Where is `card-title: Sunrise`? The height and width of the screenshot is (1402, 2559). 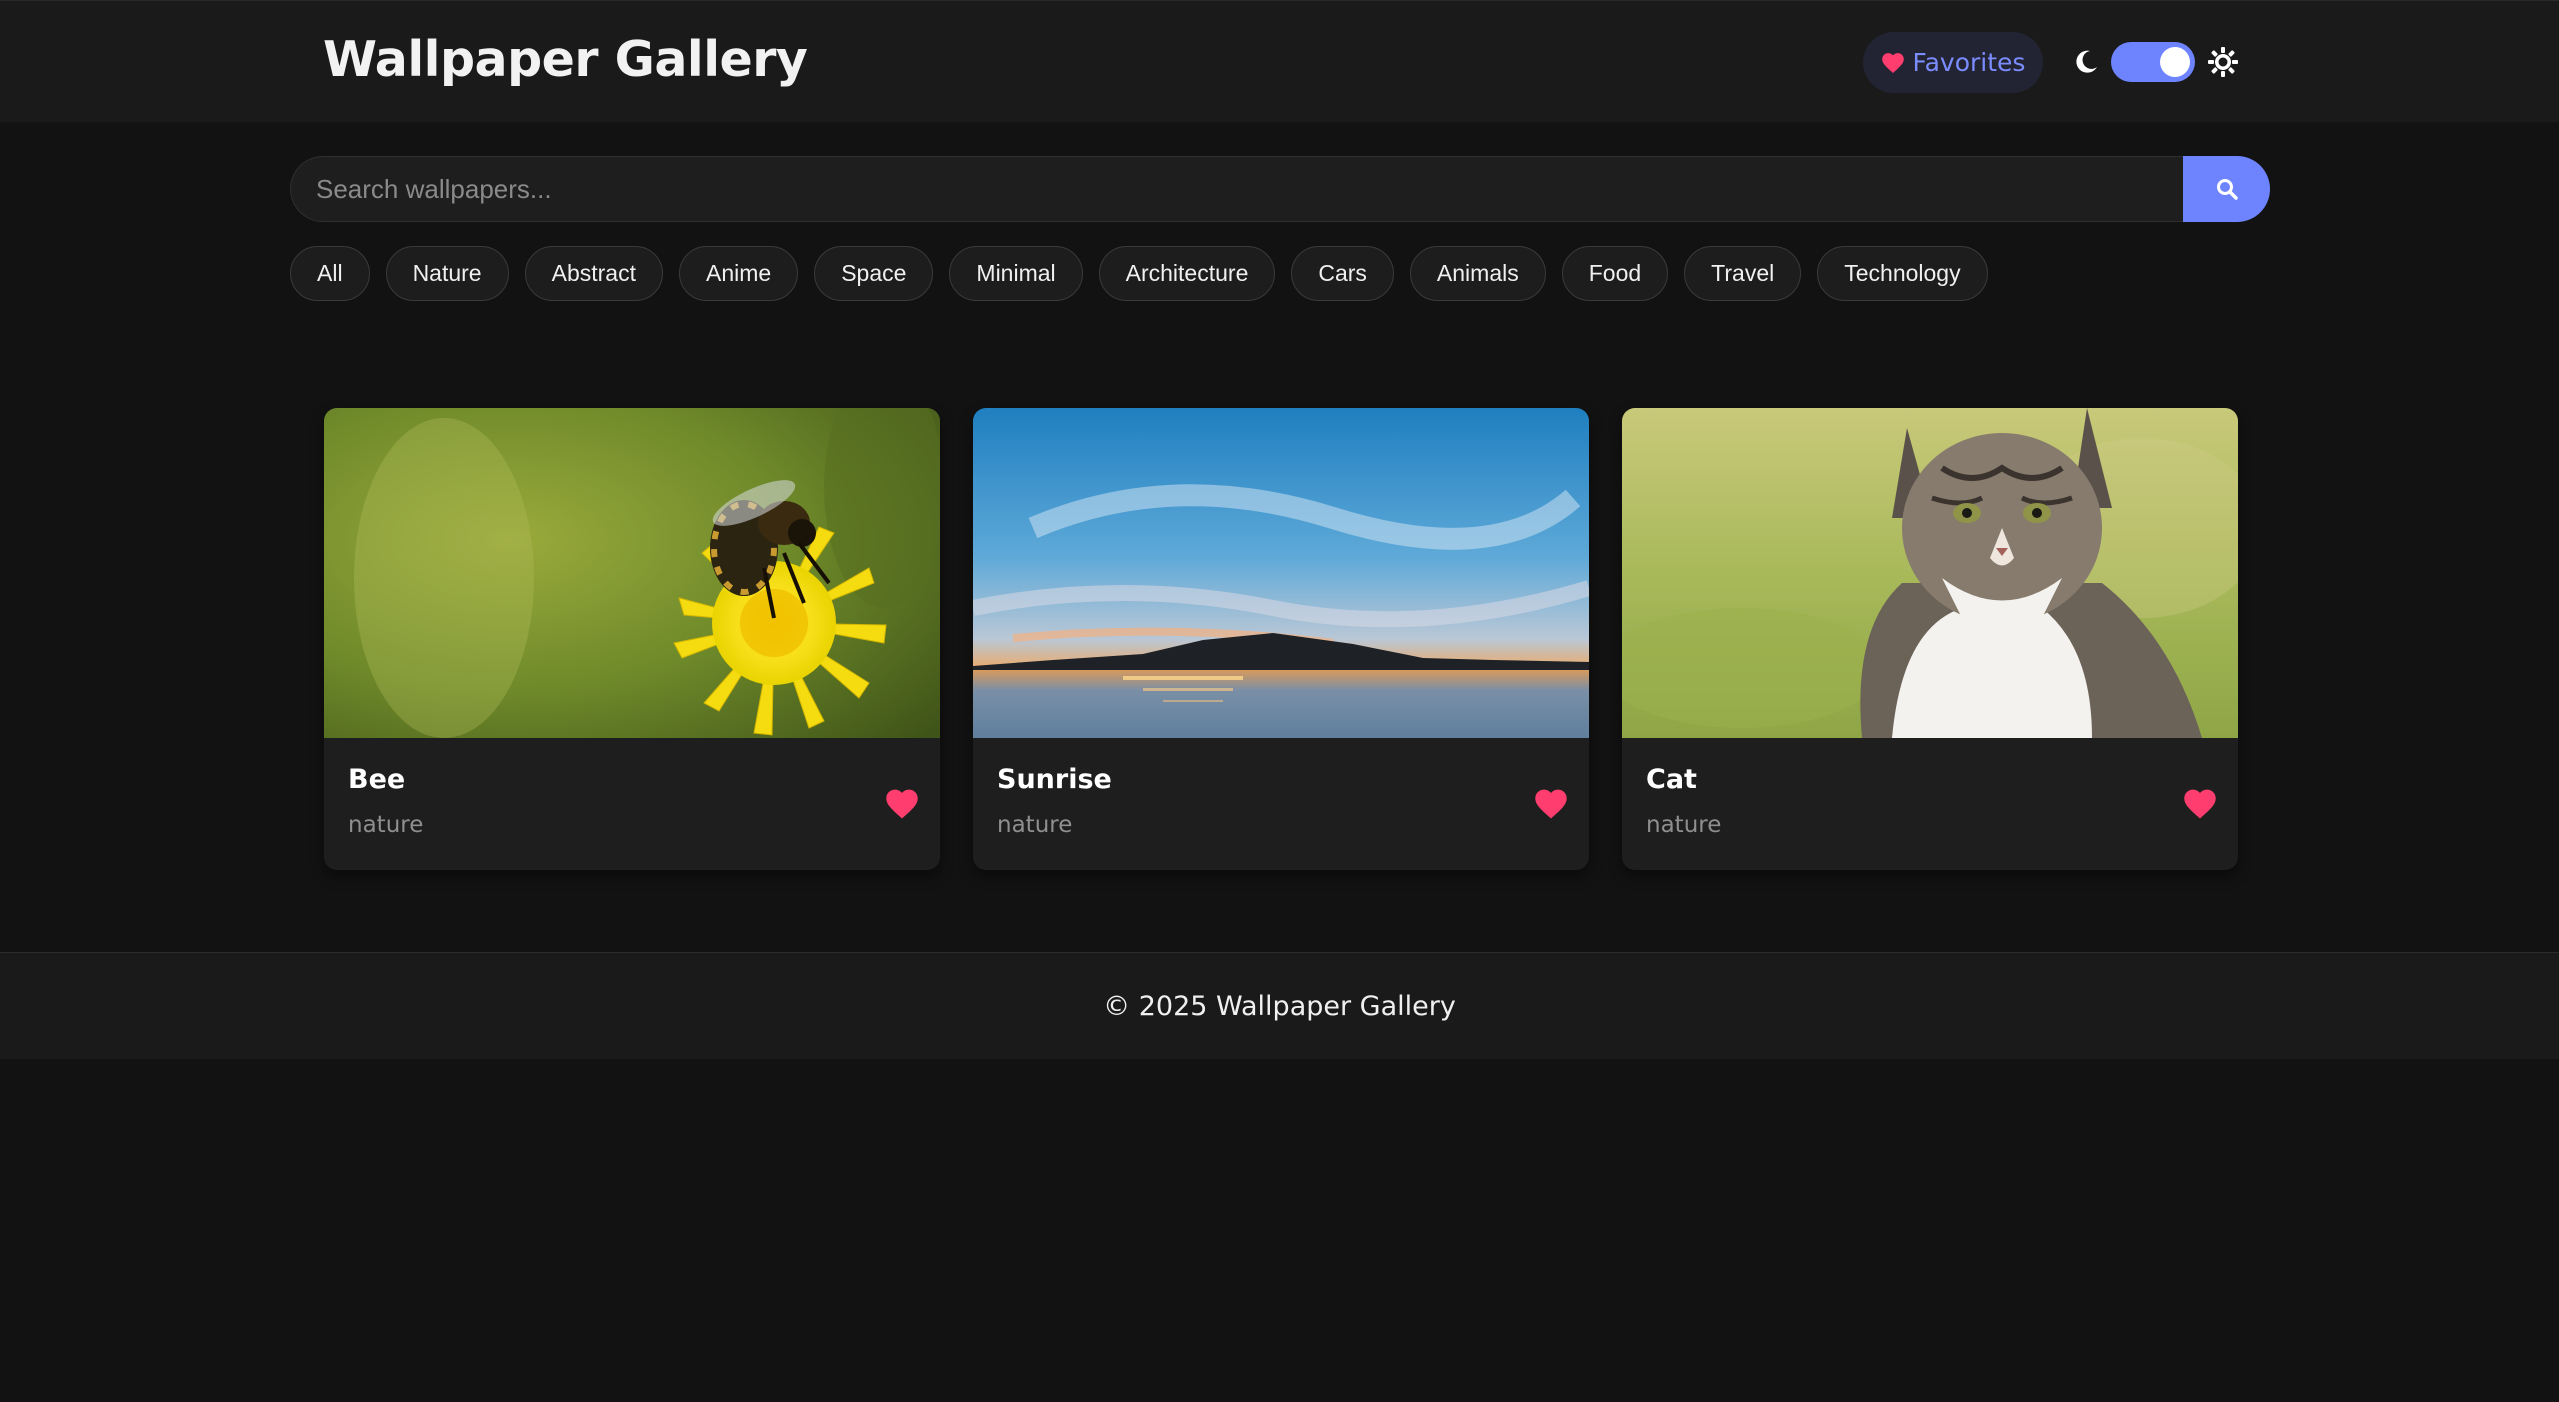
card-title: Sunrise is located at coordinates (1054, 779).